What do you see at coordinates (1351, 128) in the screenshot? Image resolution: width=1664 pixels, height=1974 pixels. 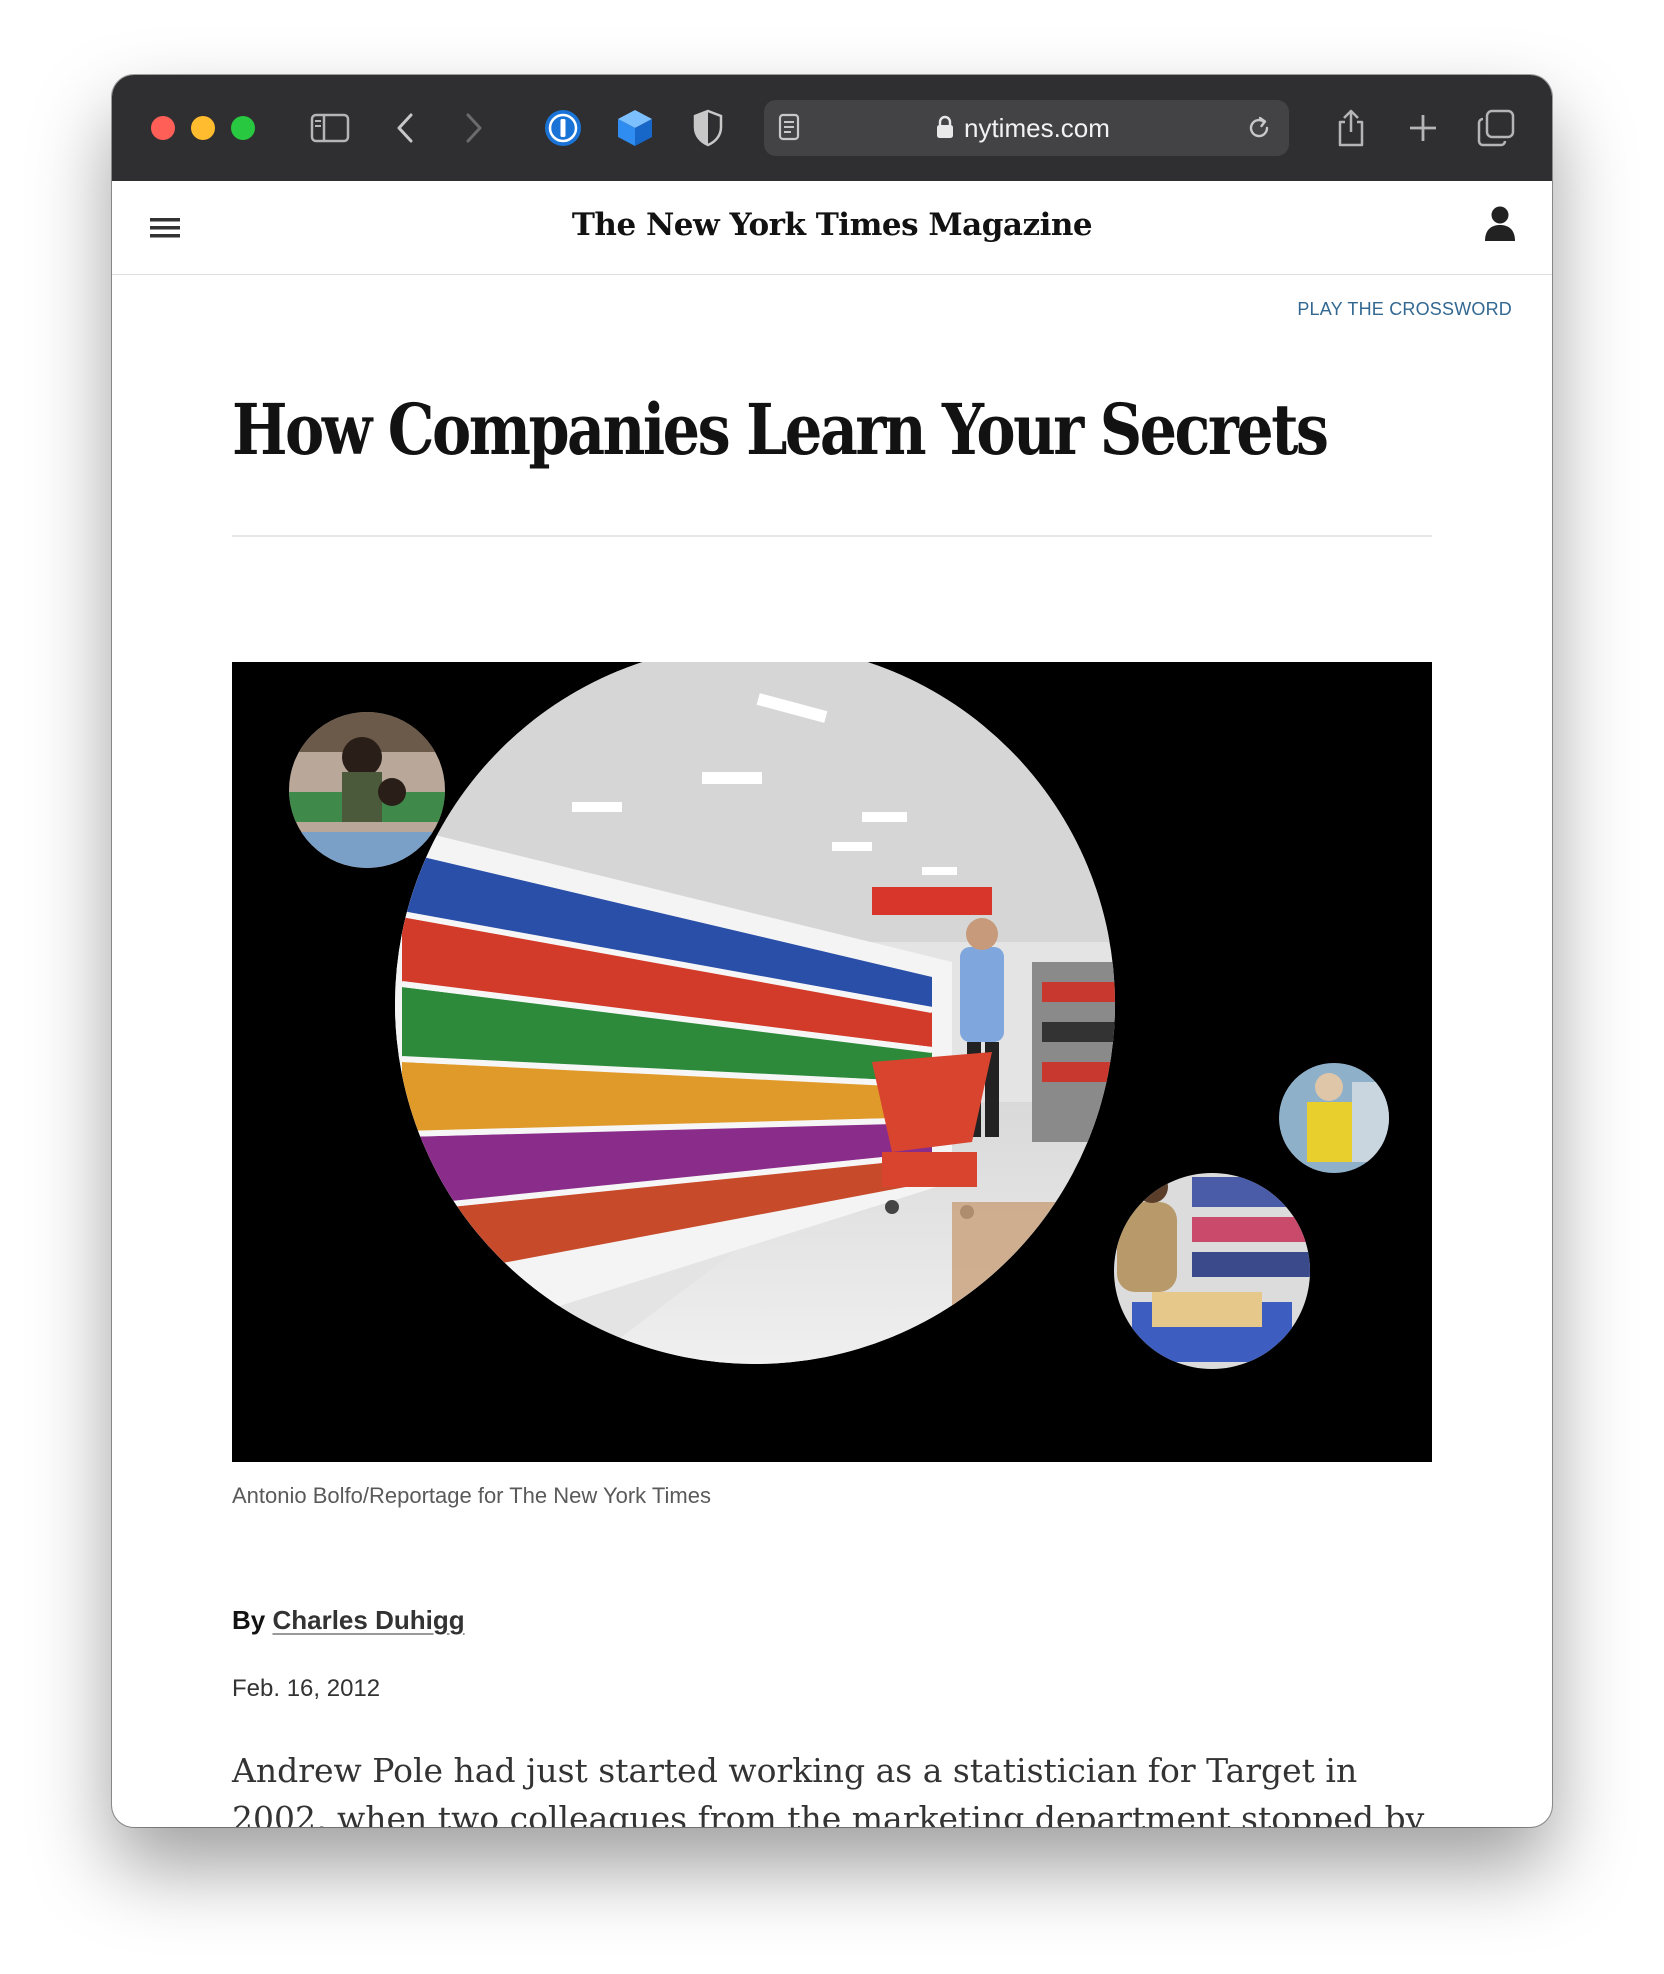 I see `share-icon` at bounding box center [1351, 128].